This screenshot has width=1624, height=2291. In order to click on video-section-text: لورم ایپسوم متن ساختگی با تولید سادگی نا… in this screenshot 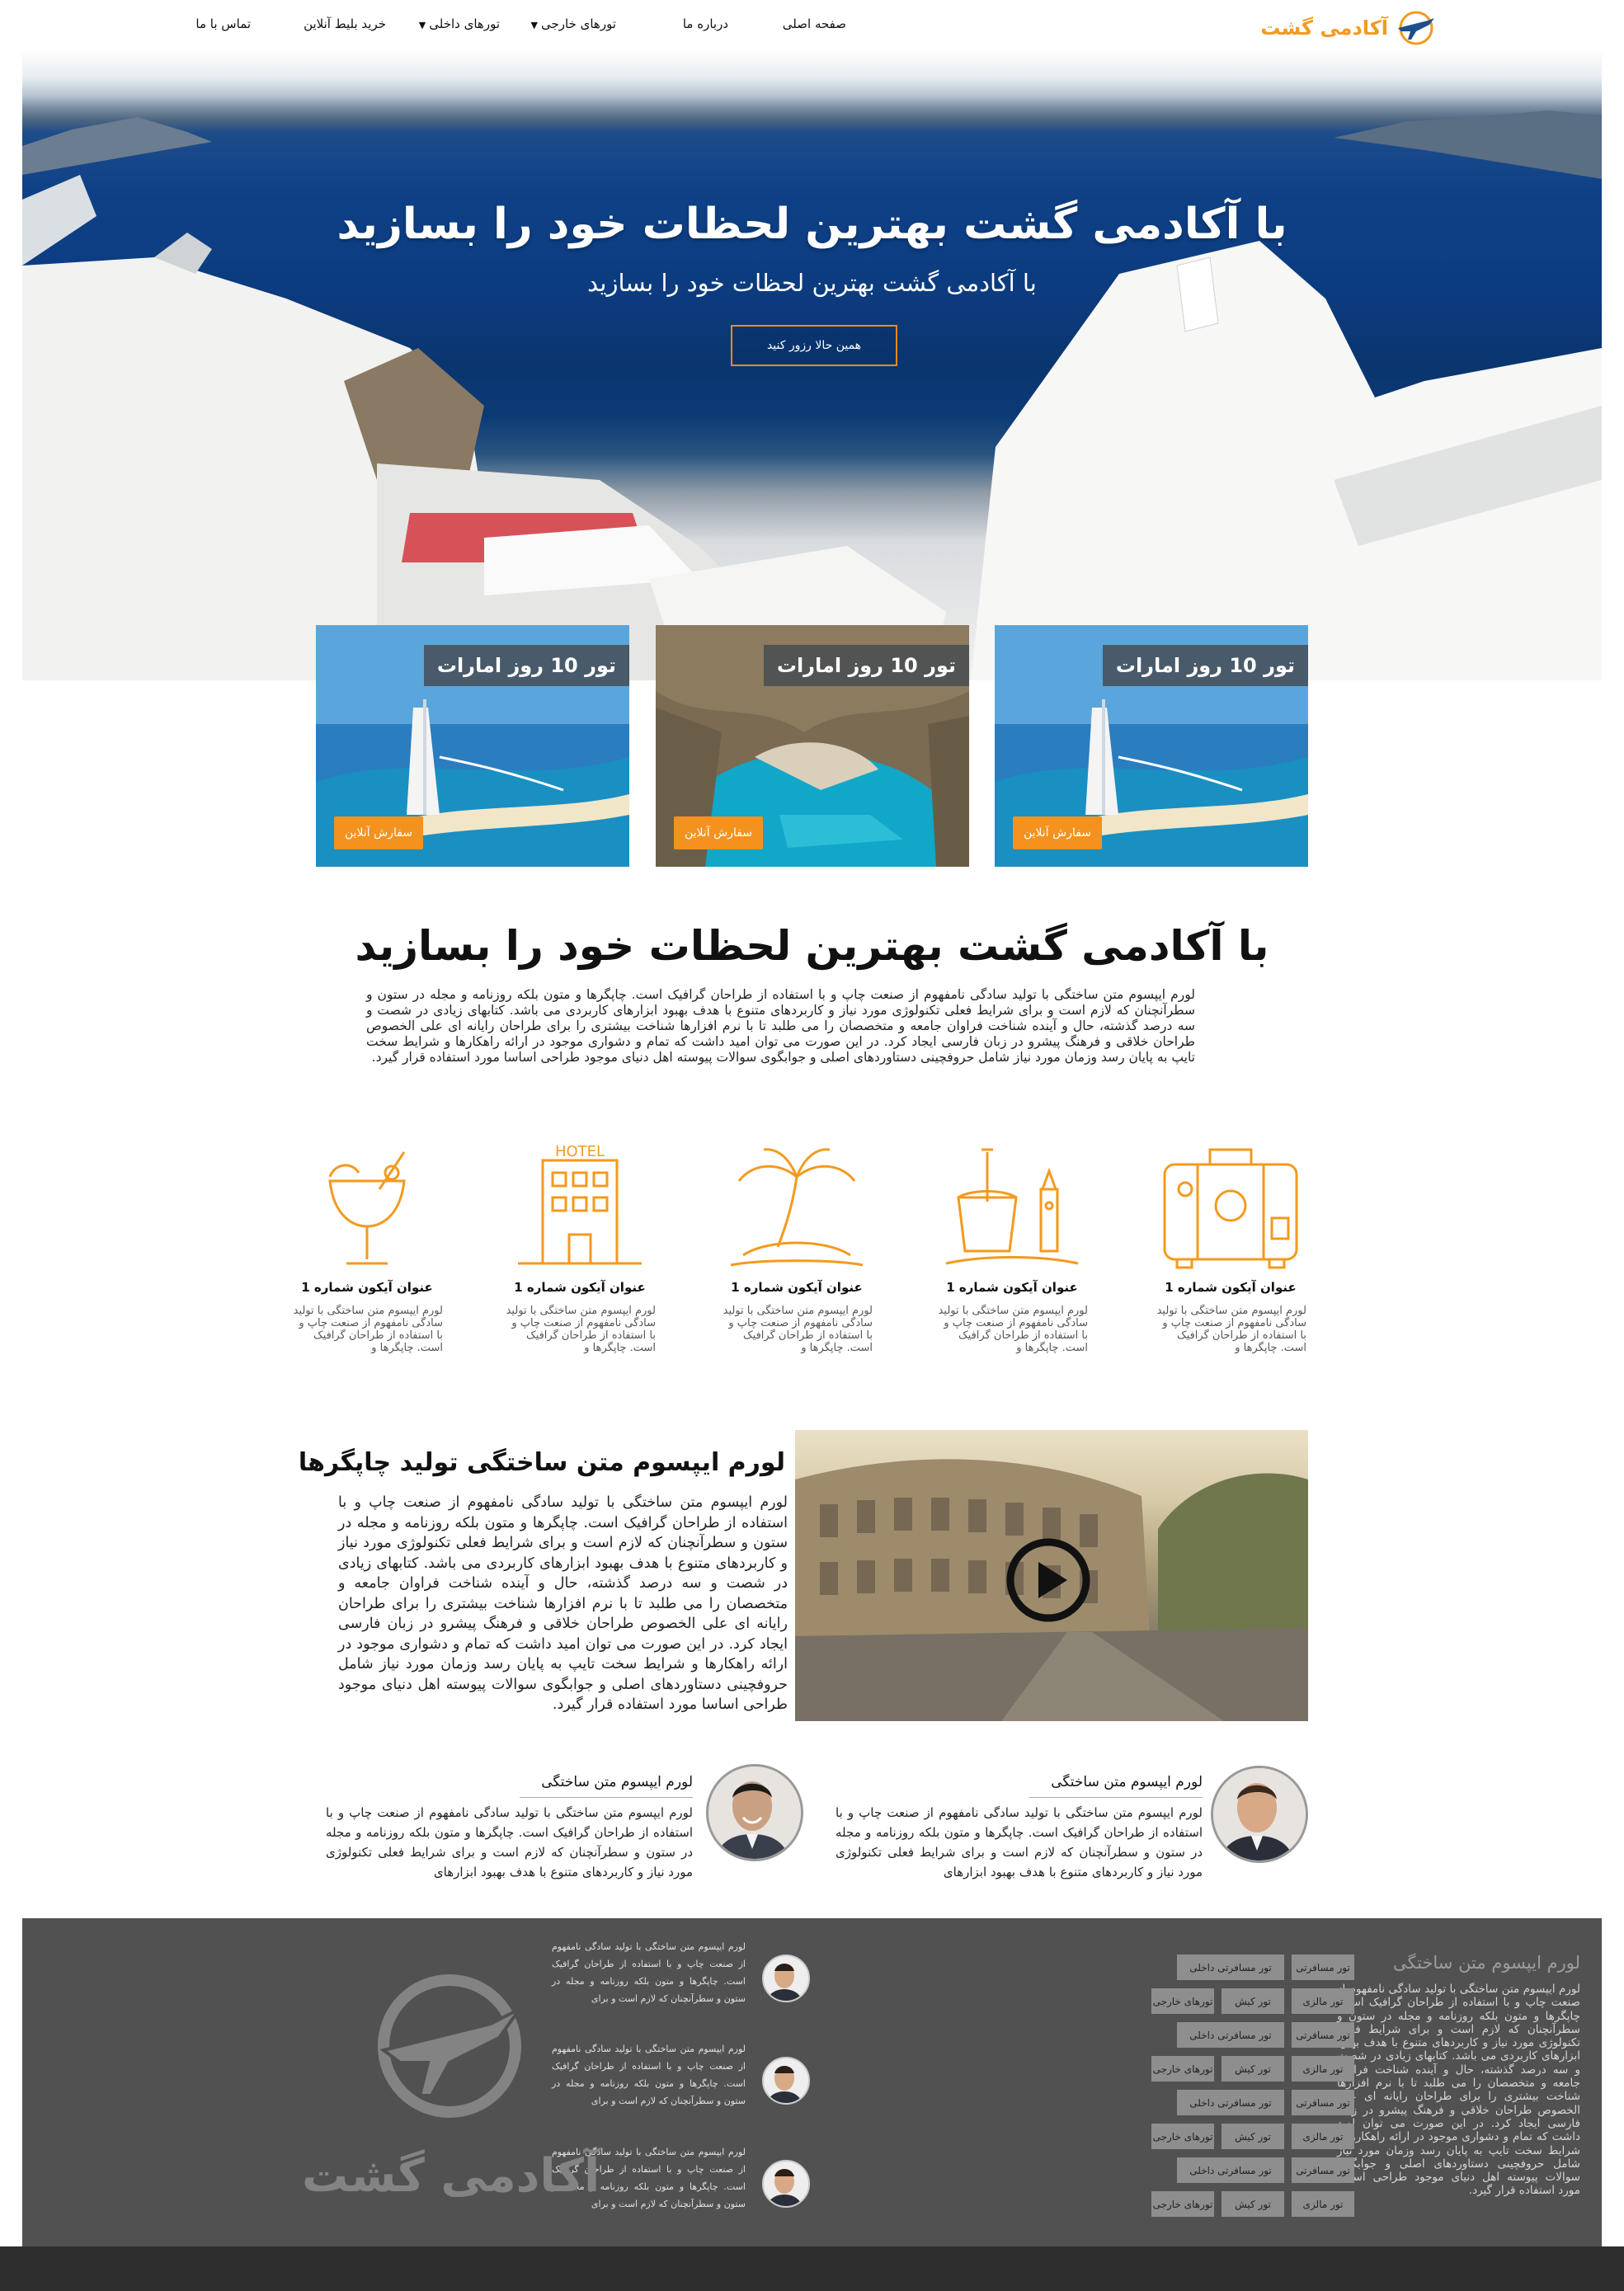, I will do `click(563, 1603)`.